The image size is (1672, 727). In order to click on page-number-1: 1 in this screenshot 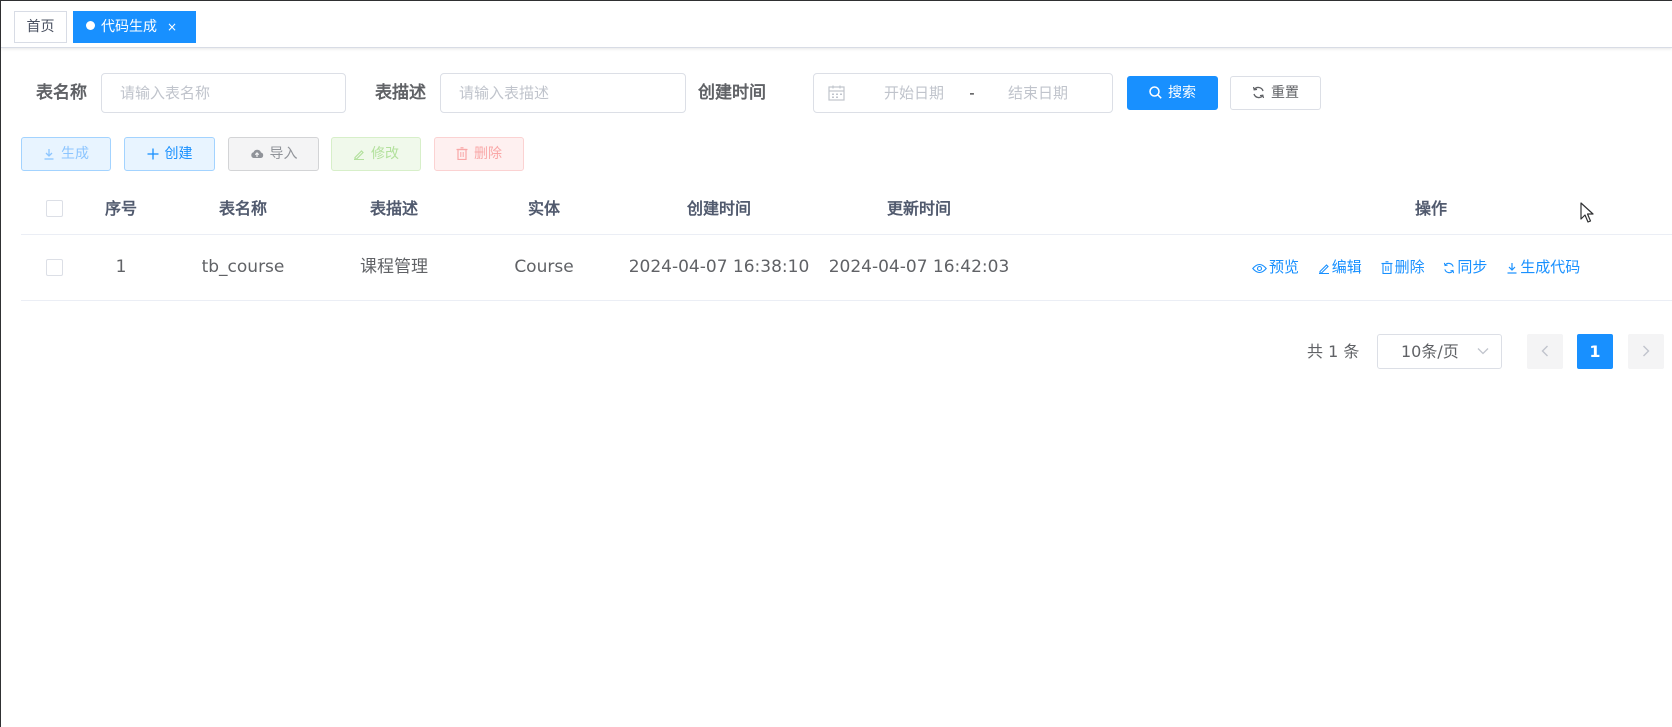, I will do `click(1595, 351)`.